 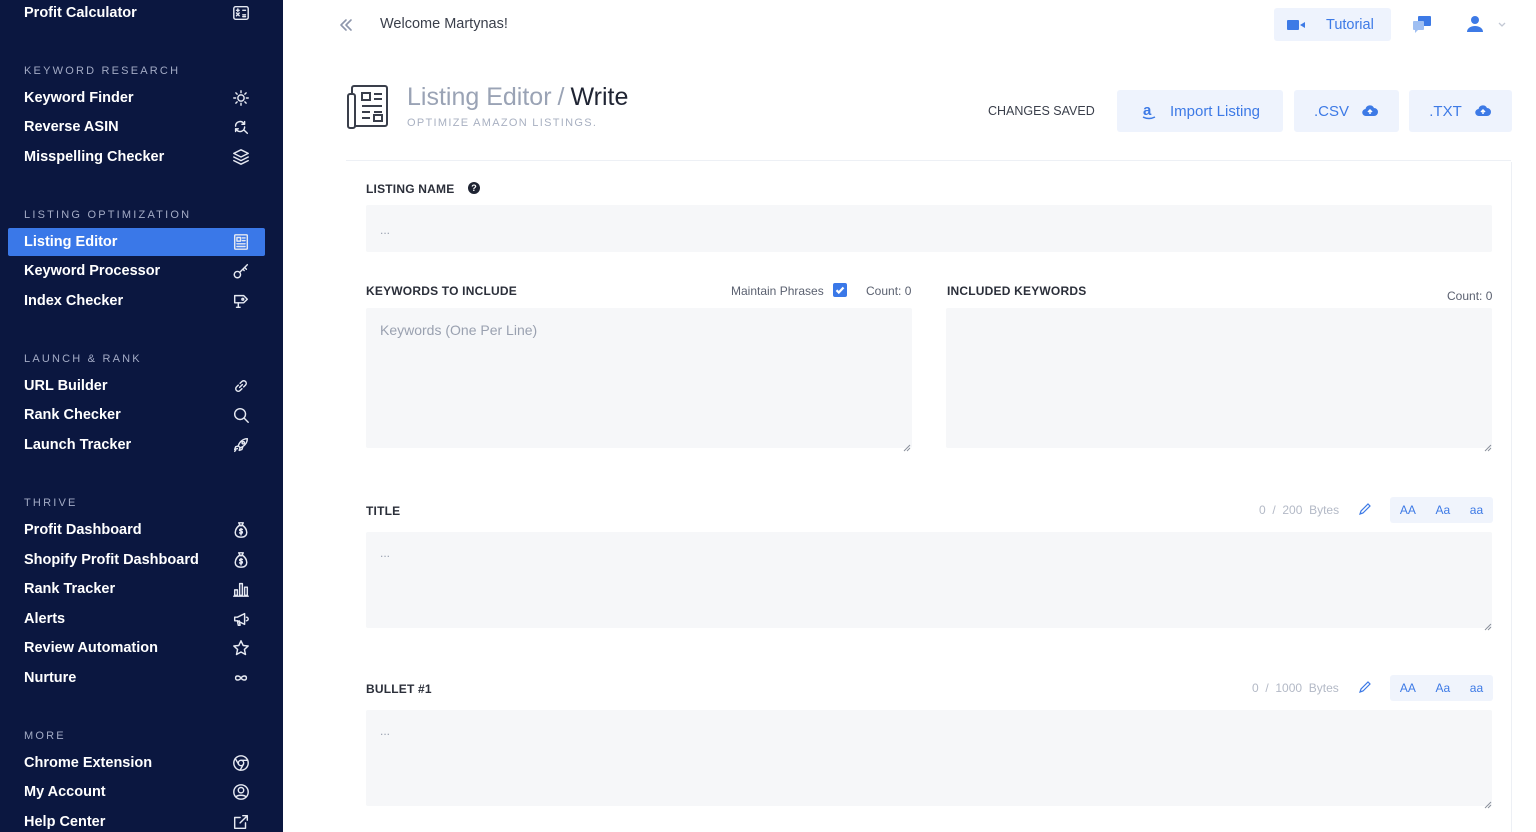 What do you see at coordinates (889, 291) in the screenshot?
I see `keywords-count: Count: 0` at bounding box center [889, 291].